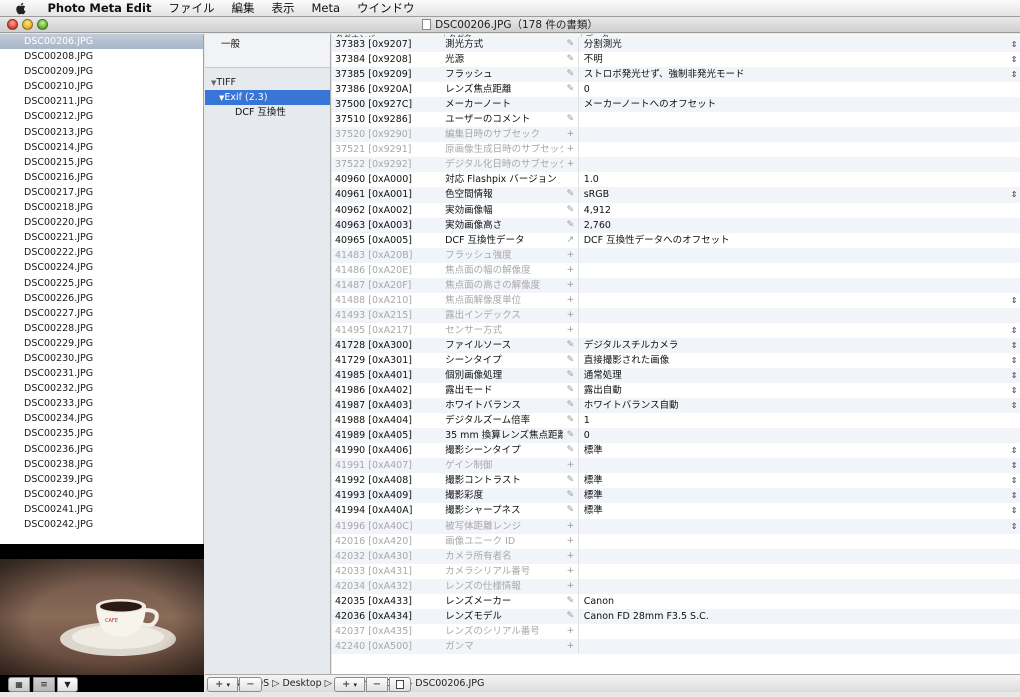 Image resolution: width=1020 pixels, height=697 pixels. Describe the element at coordinates (676, 360) in the screenshot. I see `table-row: 41729 [0xA301] シーンタイプ ✎ 直接撮影された画像 ⇕` at that location.